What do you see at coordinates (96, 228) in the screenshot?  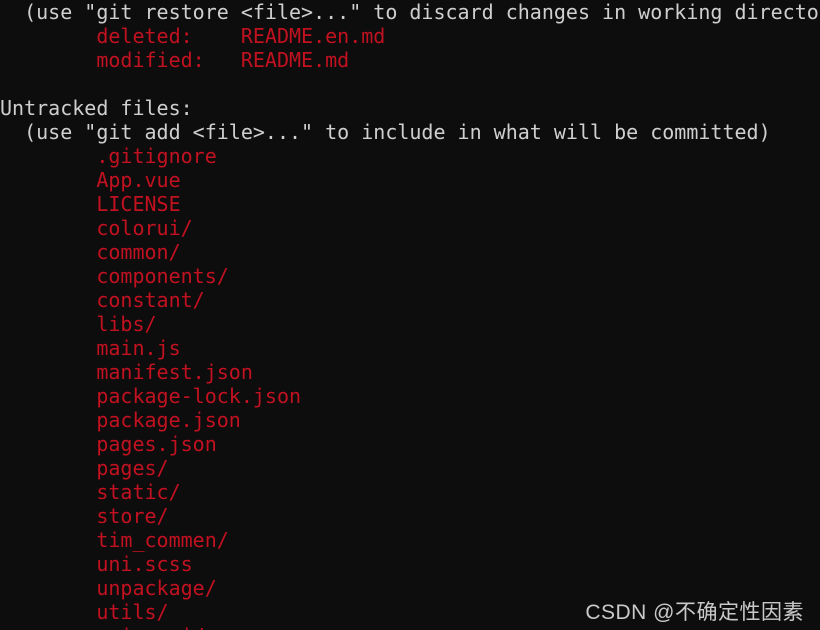 I see `console-line: colorui/` at bounding box center [96, 228].